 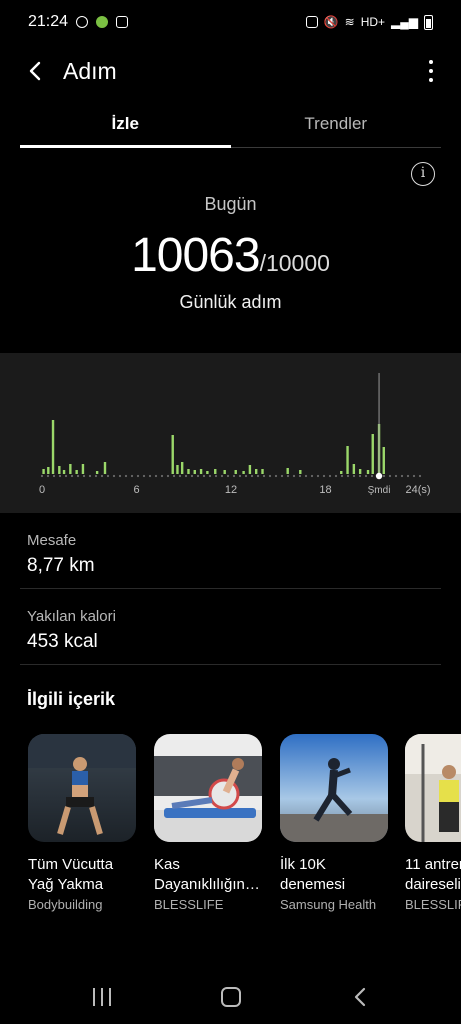 I want to click on recent-apps-icon, so click(x=102, y=997).